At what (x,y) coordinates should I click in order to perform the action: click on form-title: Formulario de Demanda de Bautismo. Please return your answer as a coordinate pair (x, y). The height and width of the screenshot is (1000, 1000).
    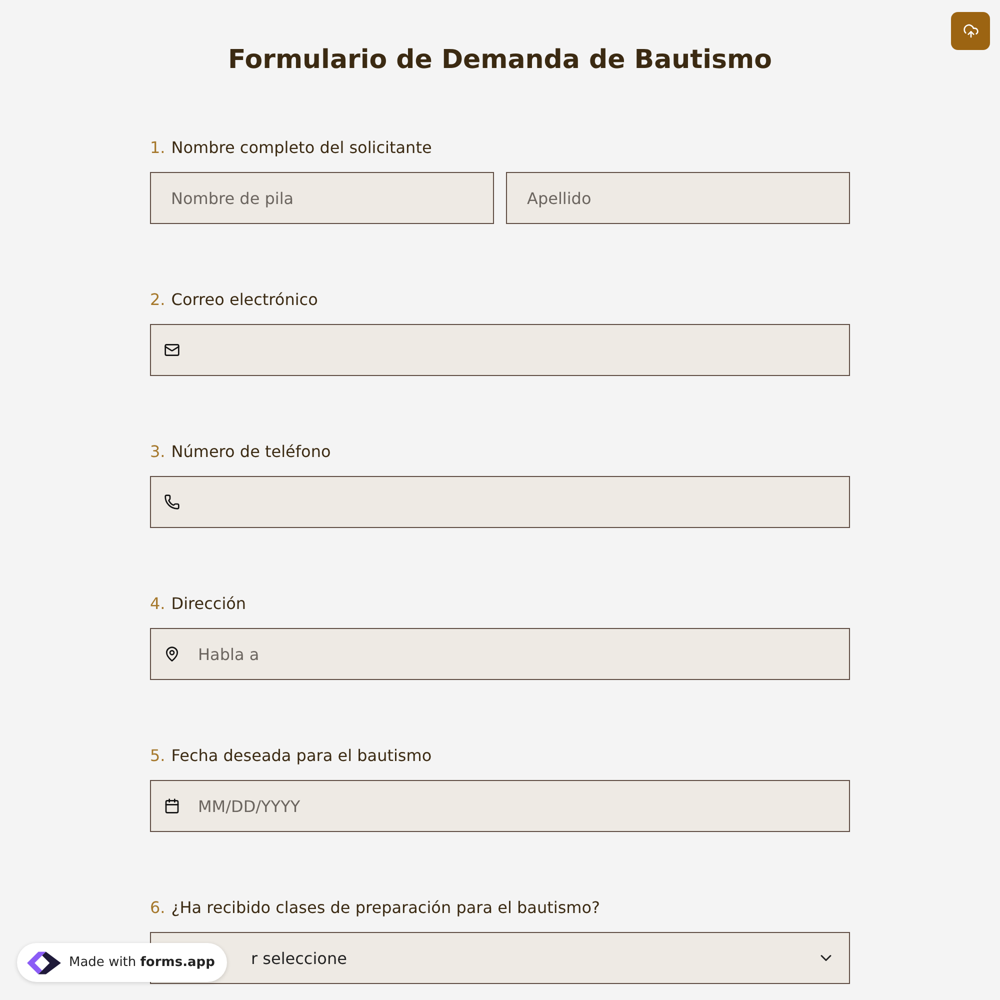
    Looking at the image, I should click on (500, 60).